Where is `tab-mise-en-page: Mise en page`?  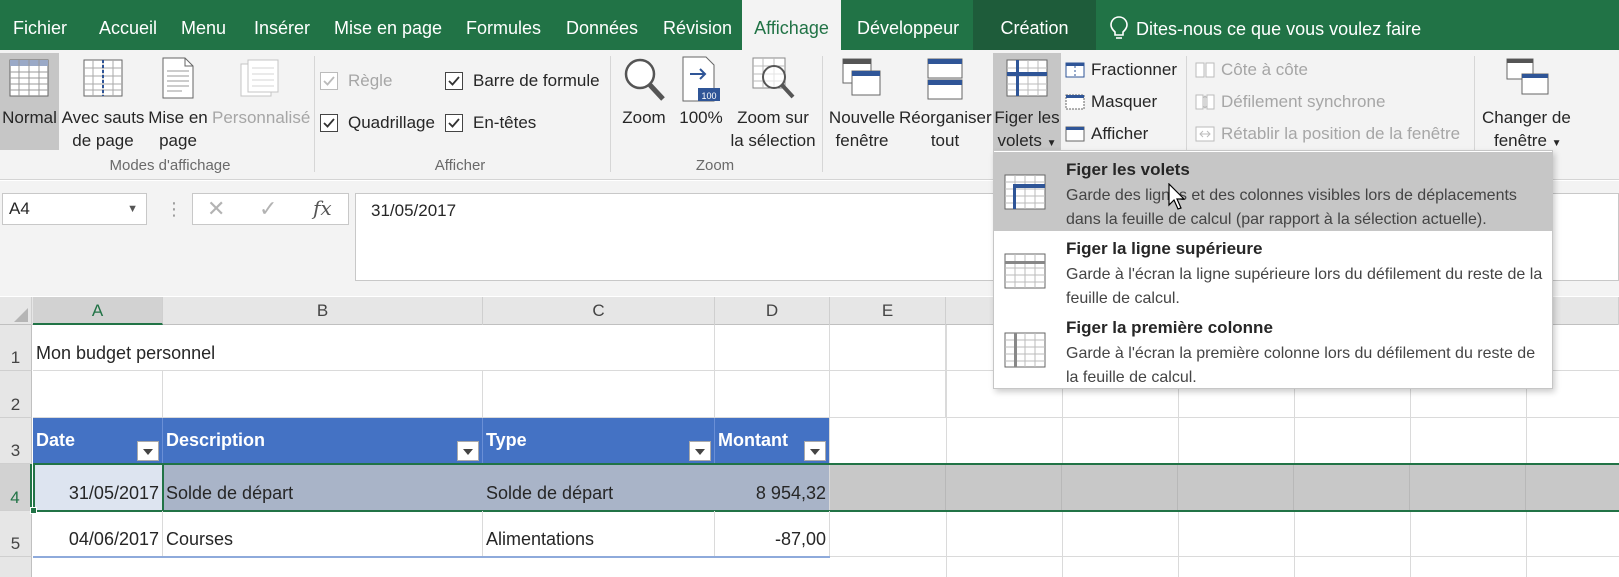
tab-mise-en-page: Mise en page is located at coordinates (388, 25).